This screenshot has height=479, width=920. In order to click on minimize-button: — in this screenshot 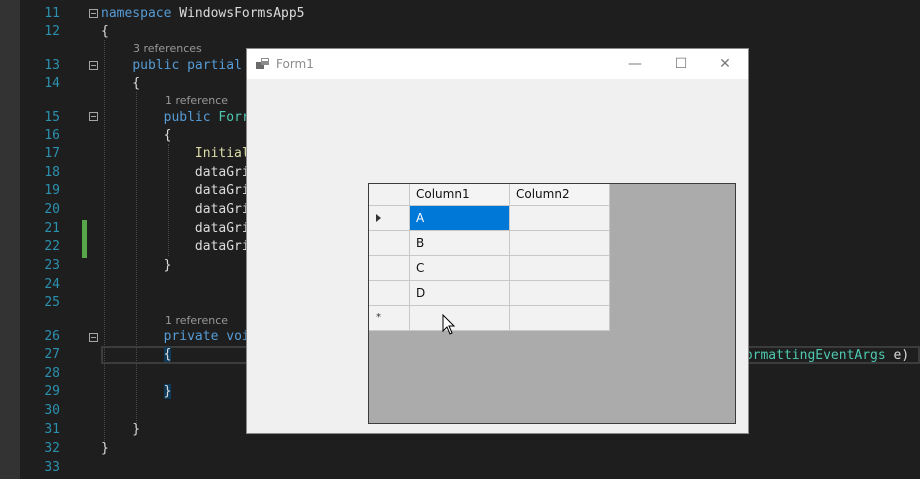, I will do `click(635, 64)`.